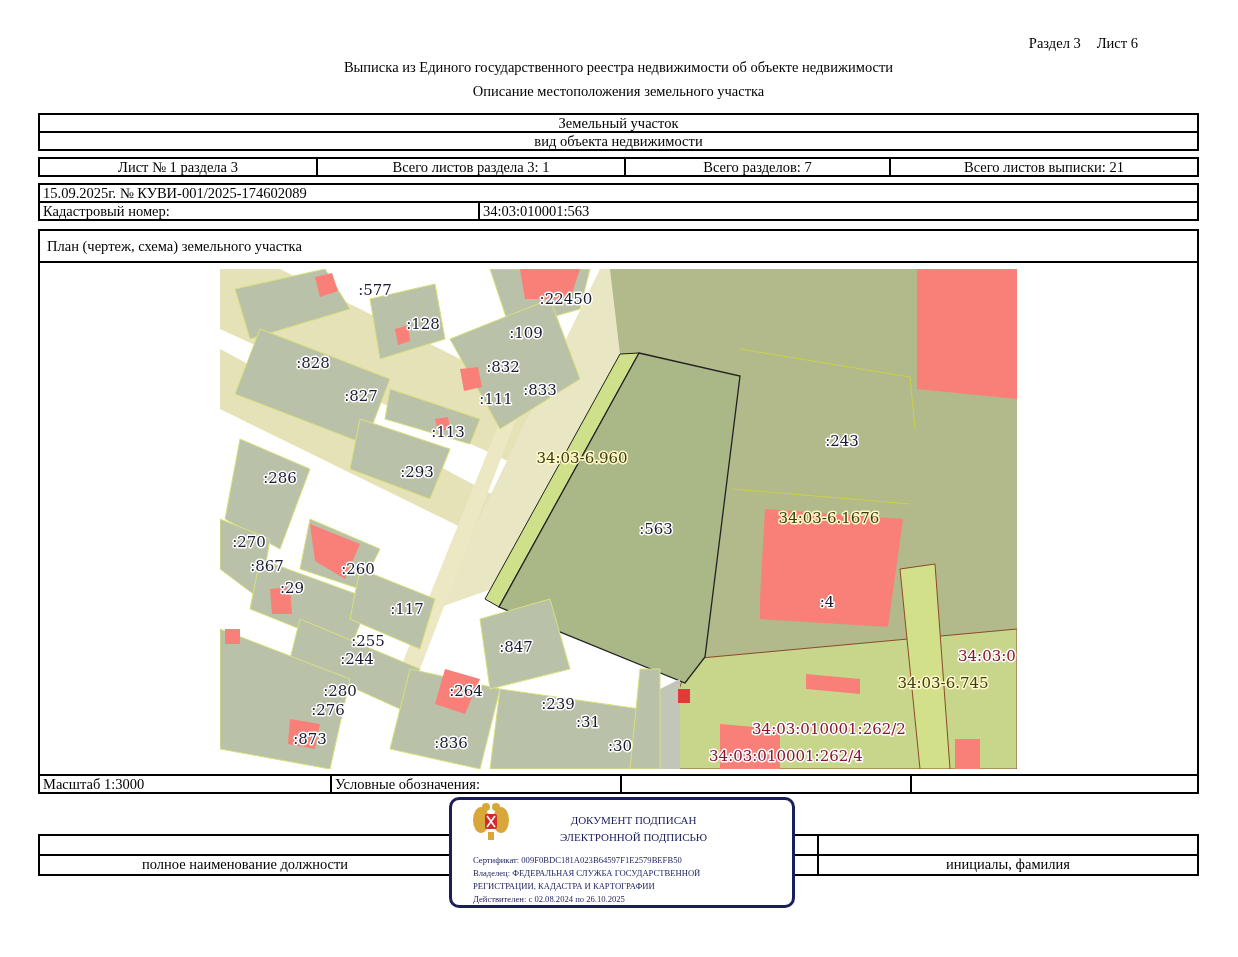 Image resolution: width=1238 pixels, height=957 pixels. I want to click on parcel-label: :563, so click(656, 529).